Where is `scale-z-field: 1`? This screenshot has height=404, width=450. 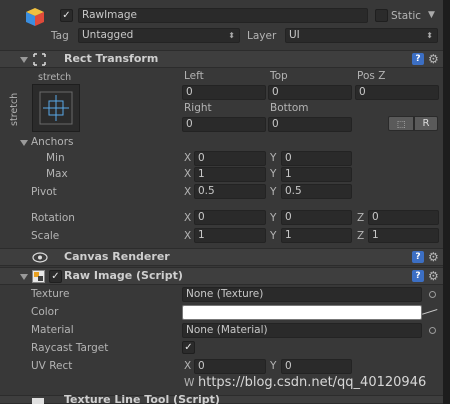
scale-z-field: 1 is located at coordinates (403, 235).